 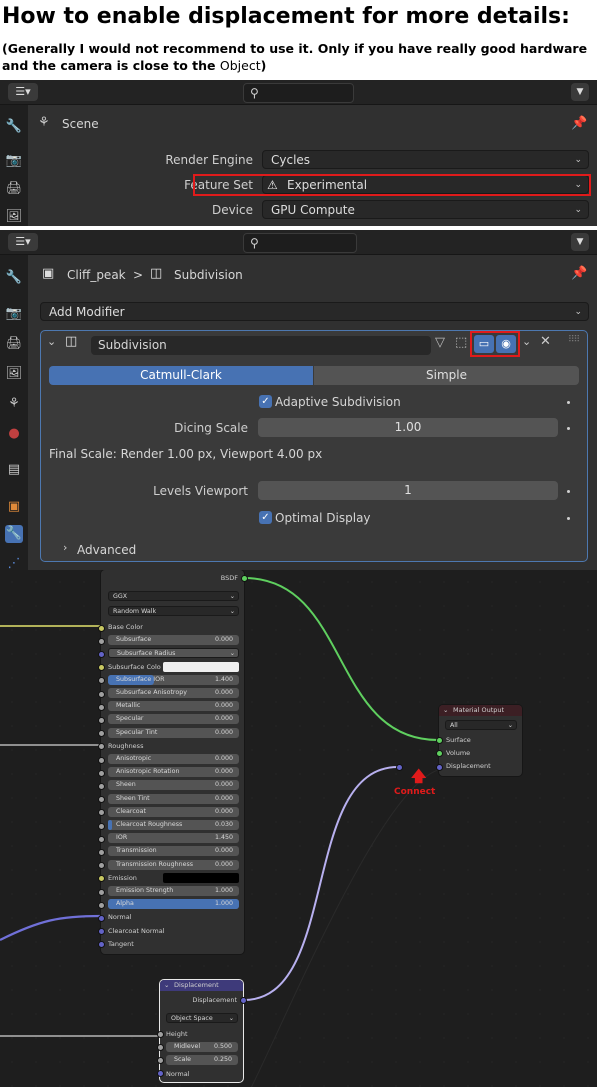 What do you see at coordinates (173, 838) in the screenshot?
I see `bsdf-field-ior: IOR 1.450` at bounding box center [173, 838].